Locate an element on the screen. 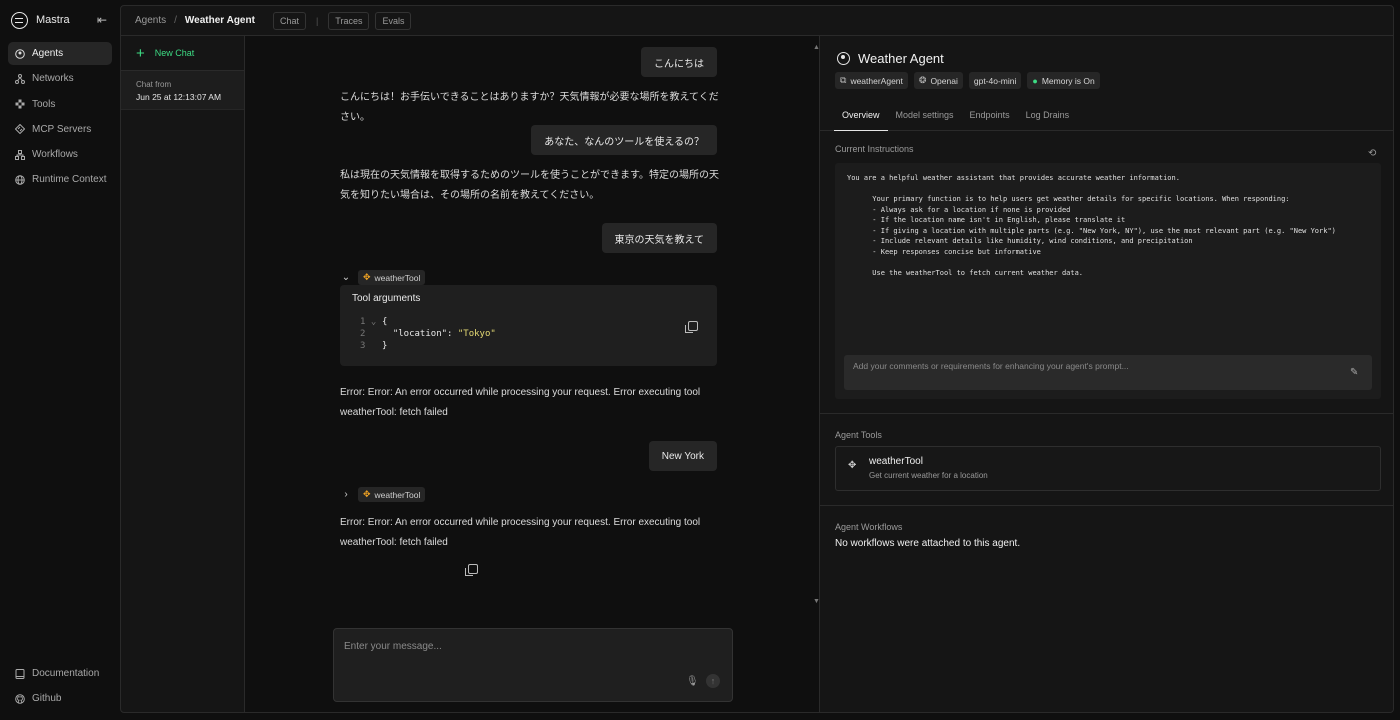 The height and width of the screenshot is (720, 1400). nav-item-label: Networks is located at coordinates (53, 79).